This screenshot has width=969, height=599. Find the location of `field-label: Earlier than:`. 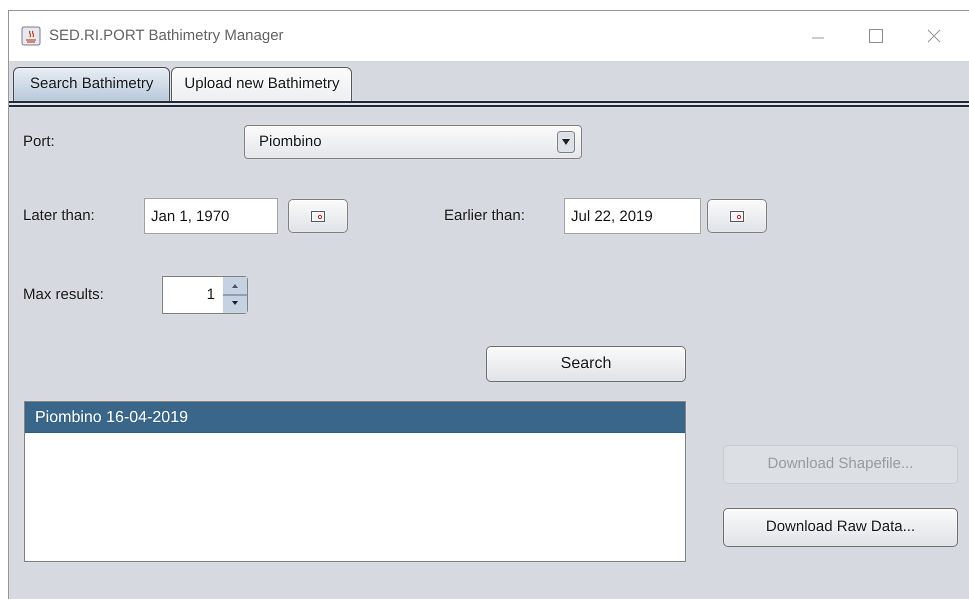

field-label: Earlier than: is located at coordinates (485, 216).